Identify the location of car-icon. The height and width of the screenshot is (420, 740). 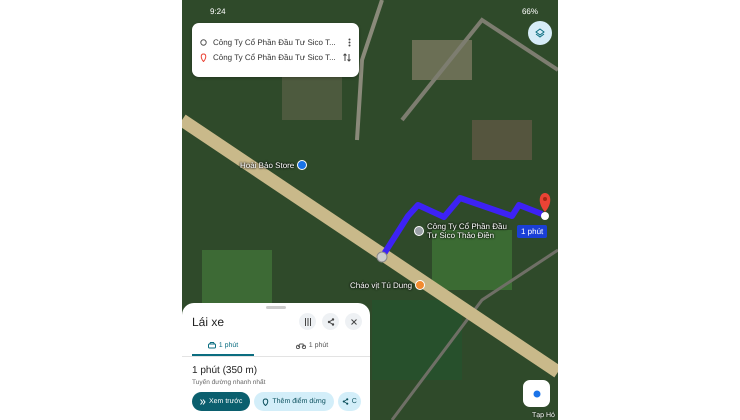
(212, 345).